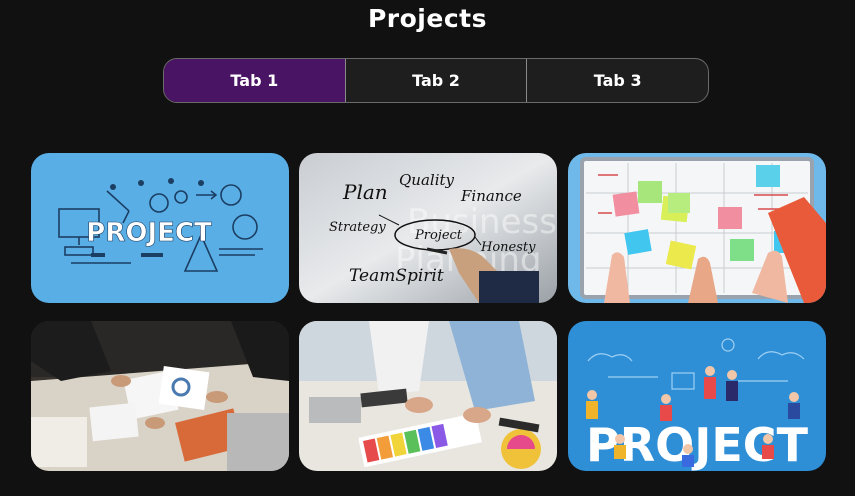  I want to click on tab-2: Tab 2, so click(437, 80).